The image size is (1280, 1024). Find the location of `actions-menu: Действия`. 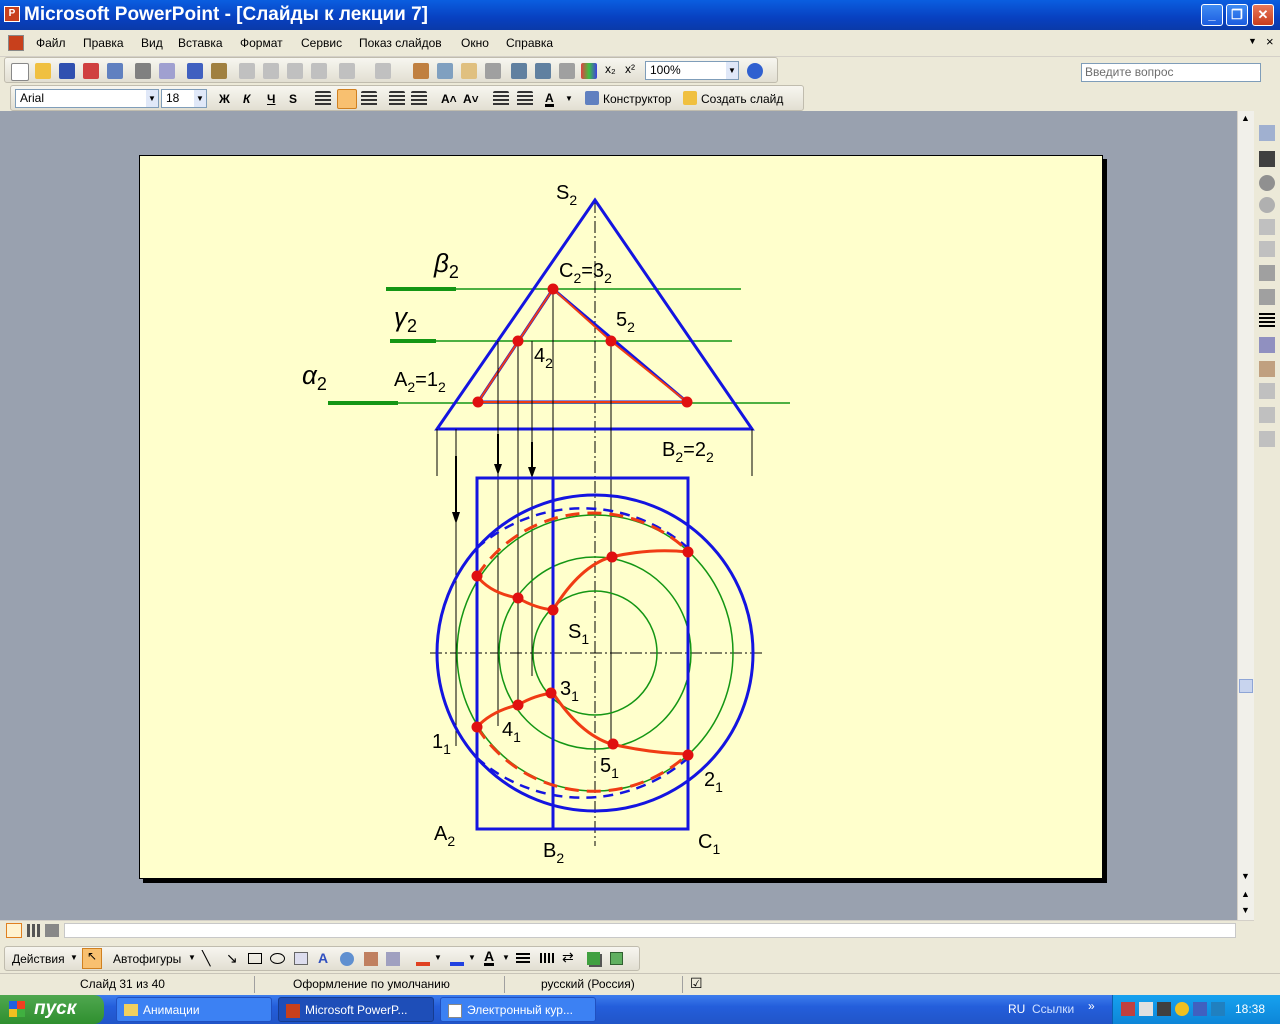

actions-menu: Действия is located at coordinates (38, 959).